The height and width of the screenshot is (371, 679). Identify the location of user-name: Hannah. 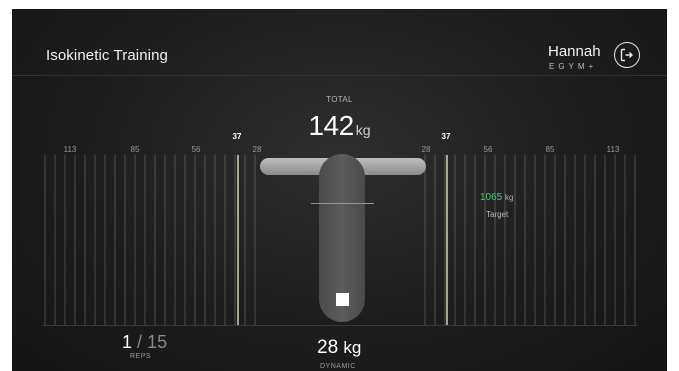
(574, 51).